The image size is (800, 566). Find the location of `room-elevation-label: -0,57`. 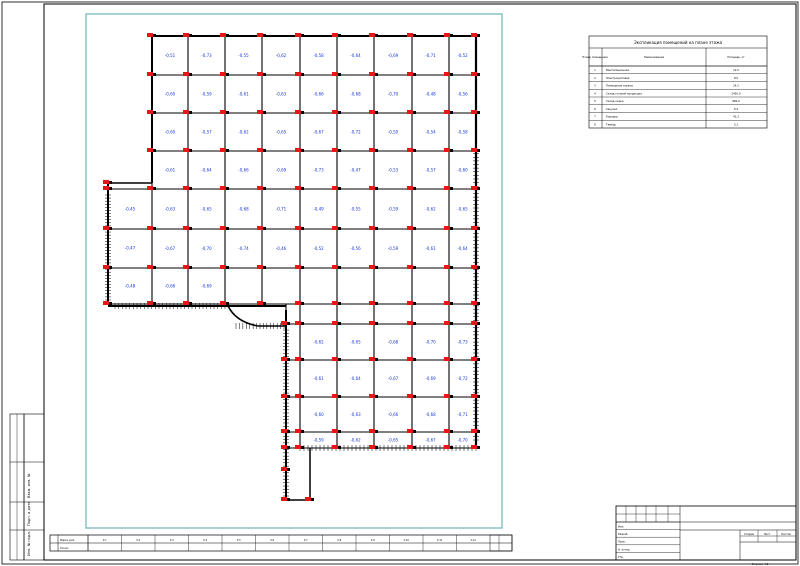

room-elevation-label: -0,57 is located at coordinates (206, 132).